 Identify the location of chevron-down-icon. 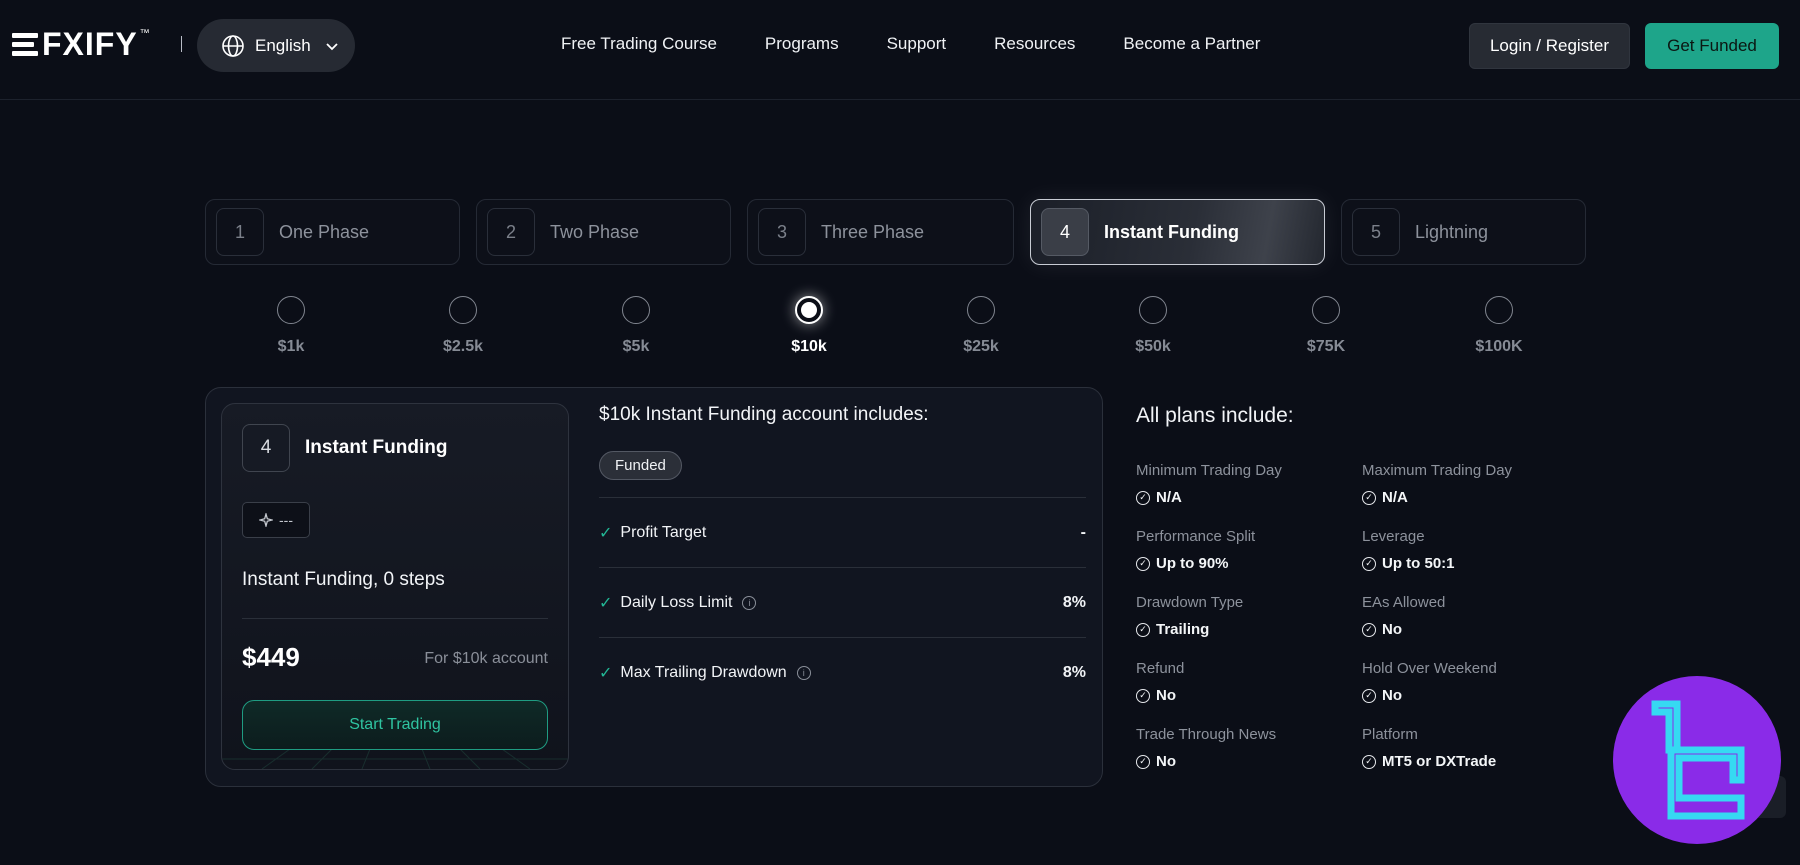
(332, 46).